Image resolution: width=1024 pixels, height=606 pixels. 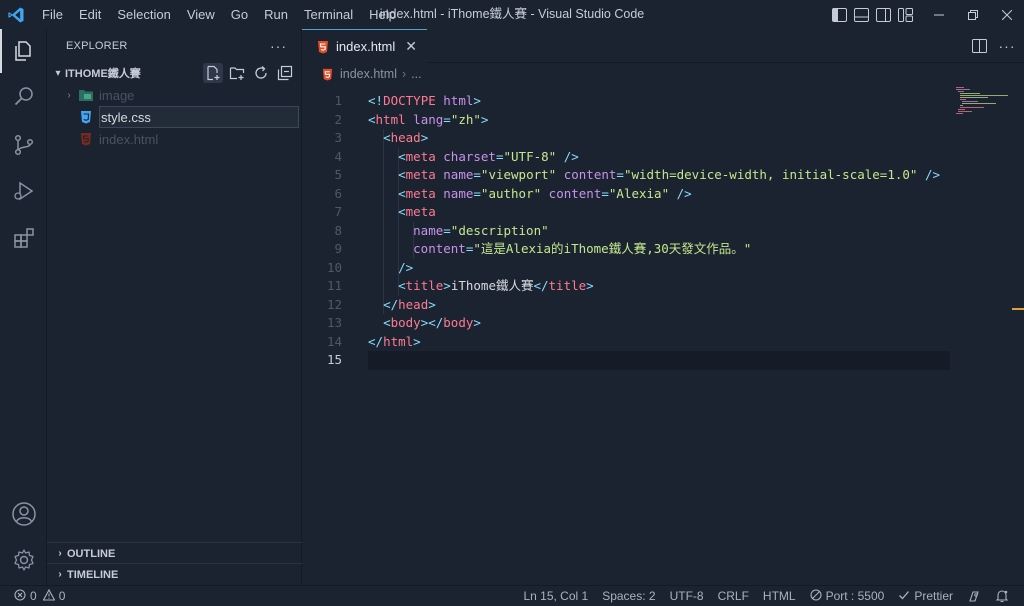 What do you see at coordinates (338, 174) in the screenshot?
I see `line-number: 5` at bounding box center [338, 174].